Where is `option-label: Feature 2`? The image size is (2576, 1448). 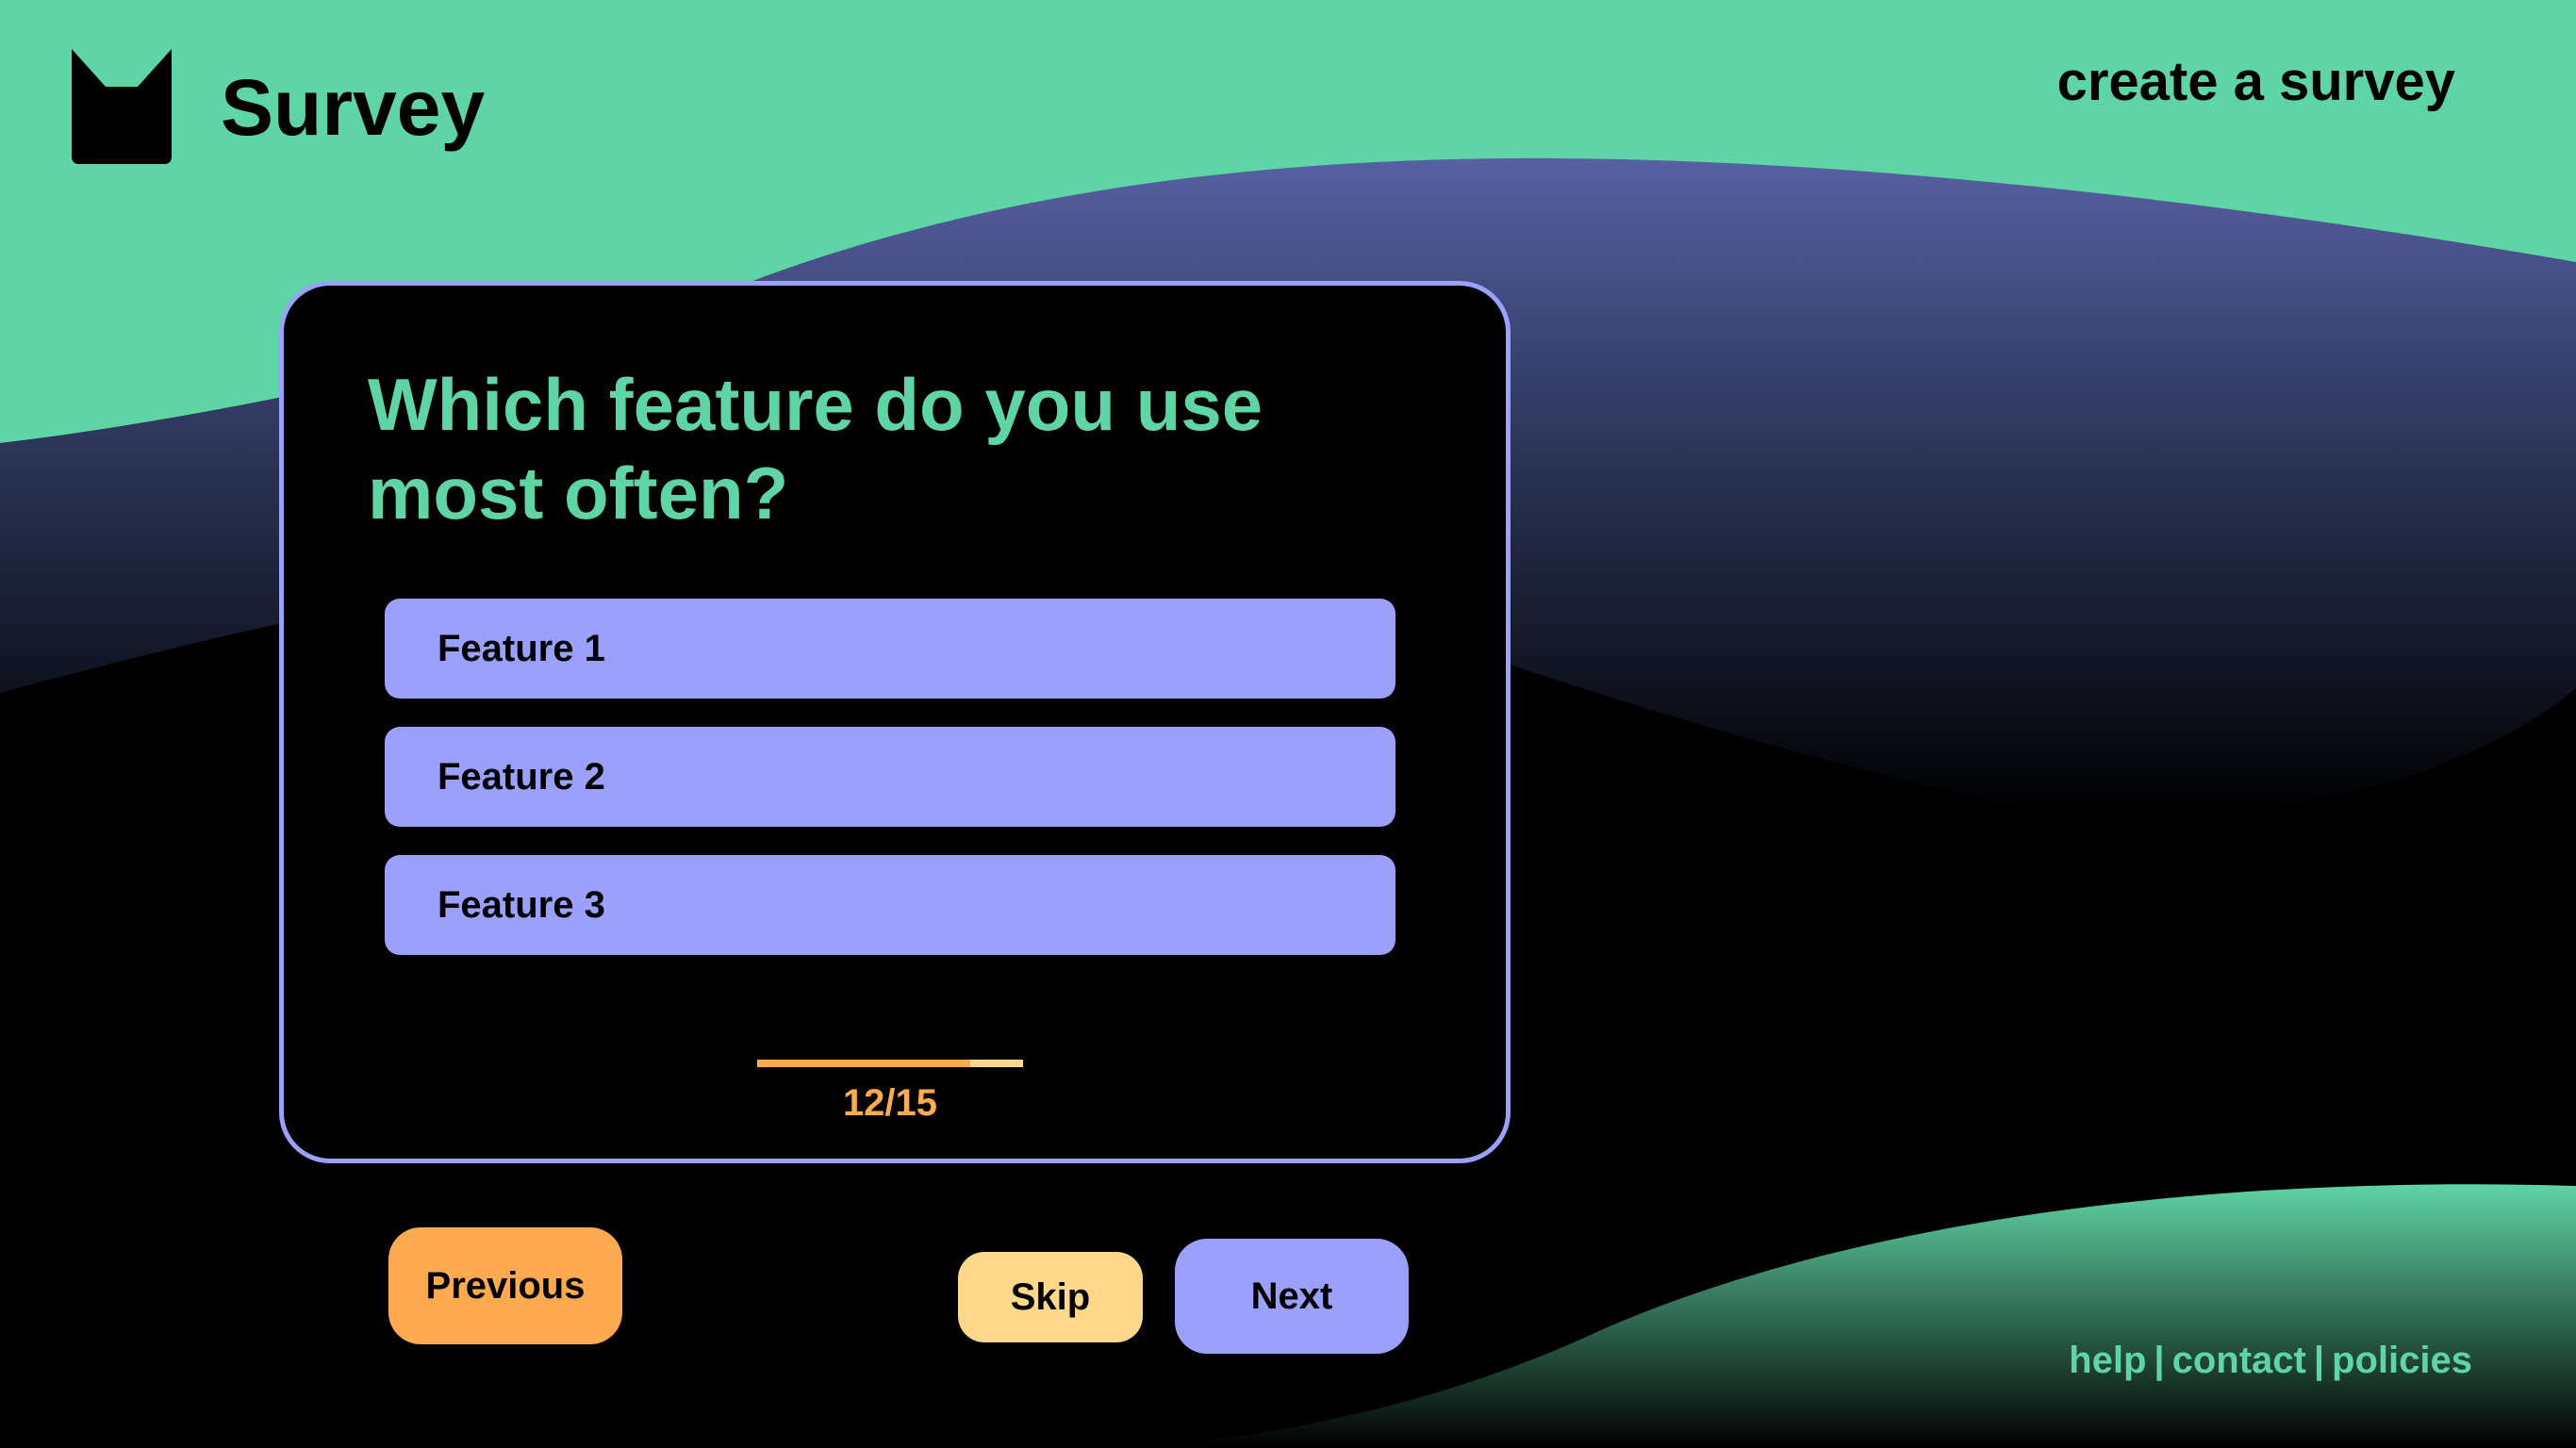
option-label: Feature 2 is located at coordinates (521, 776).